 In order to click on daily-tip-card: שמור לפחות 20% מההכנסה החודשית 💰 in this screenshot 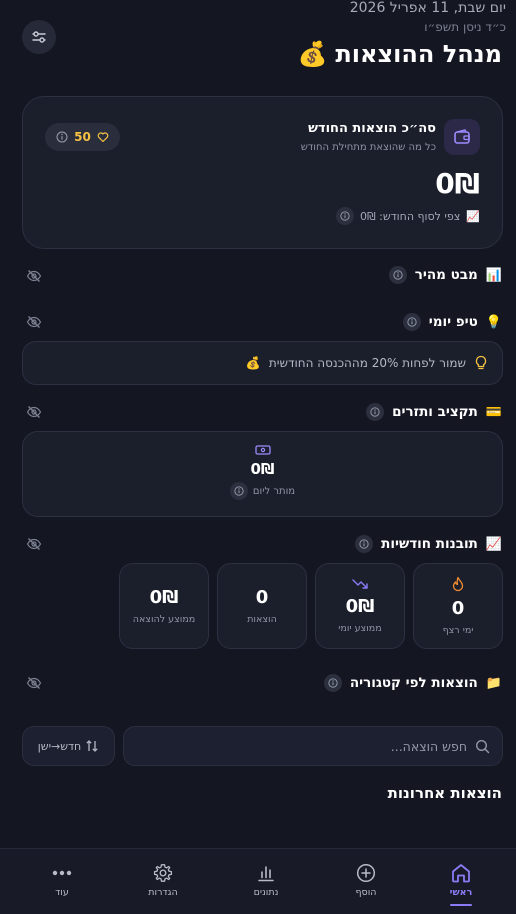, I will do `click(262, 363)`.